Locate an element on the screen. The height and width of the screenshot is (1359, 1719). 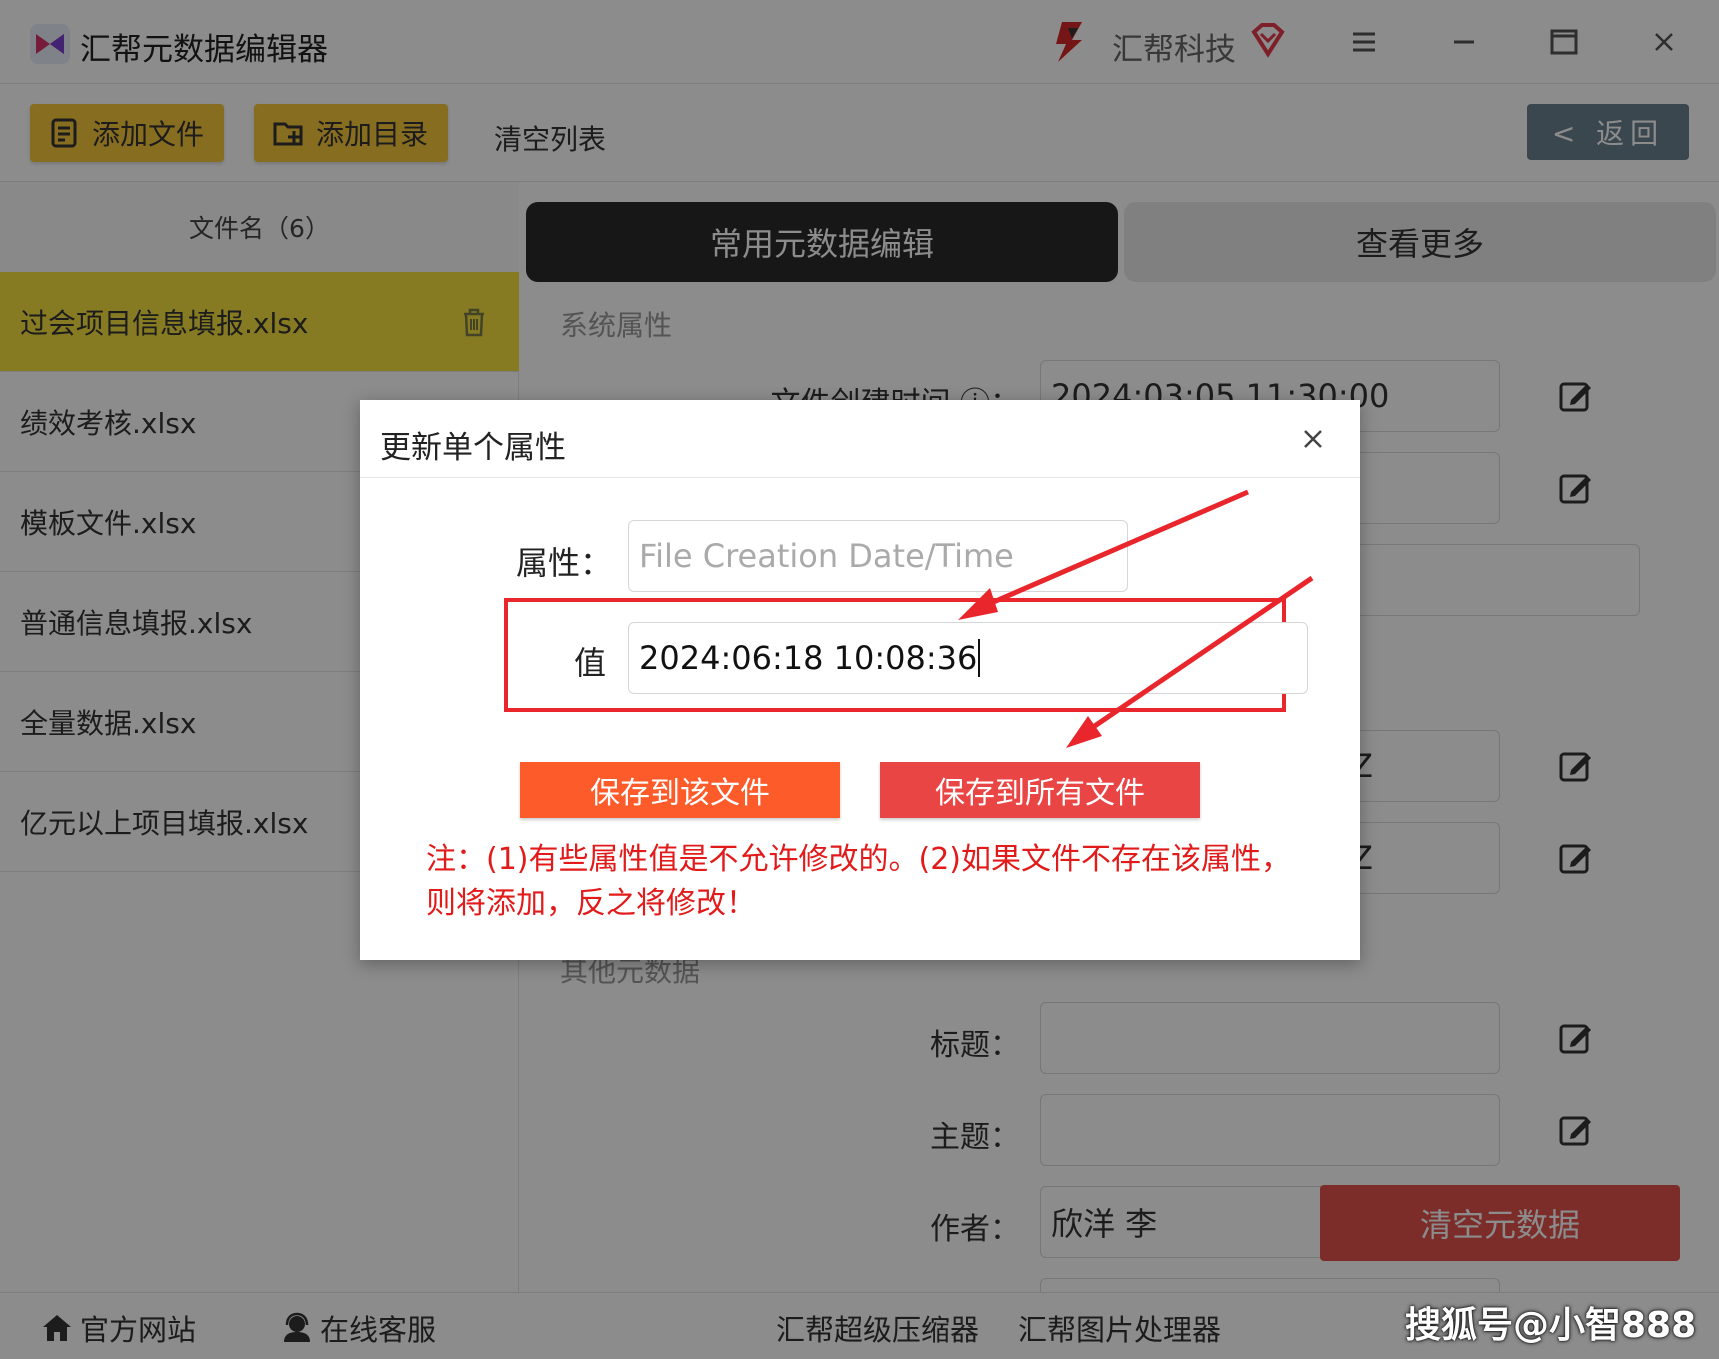
text-caret is located at coordinates (979, 658).